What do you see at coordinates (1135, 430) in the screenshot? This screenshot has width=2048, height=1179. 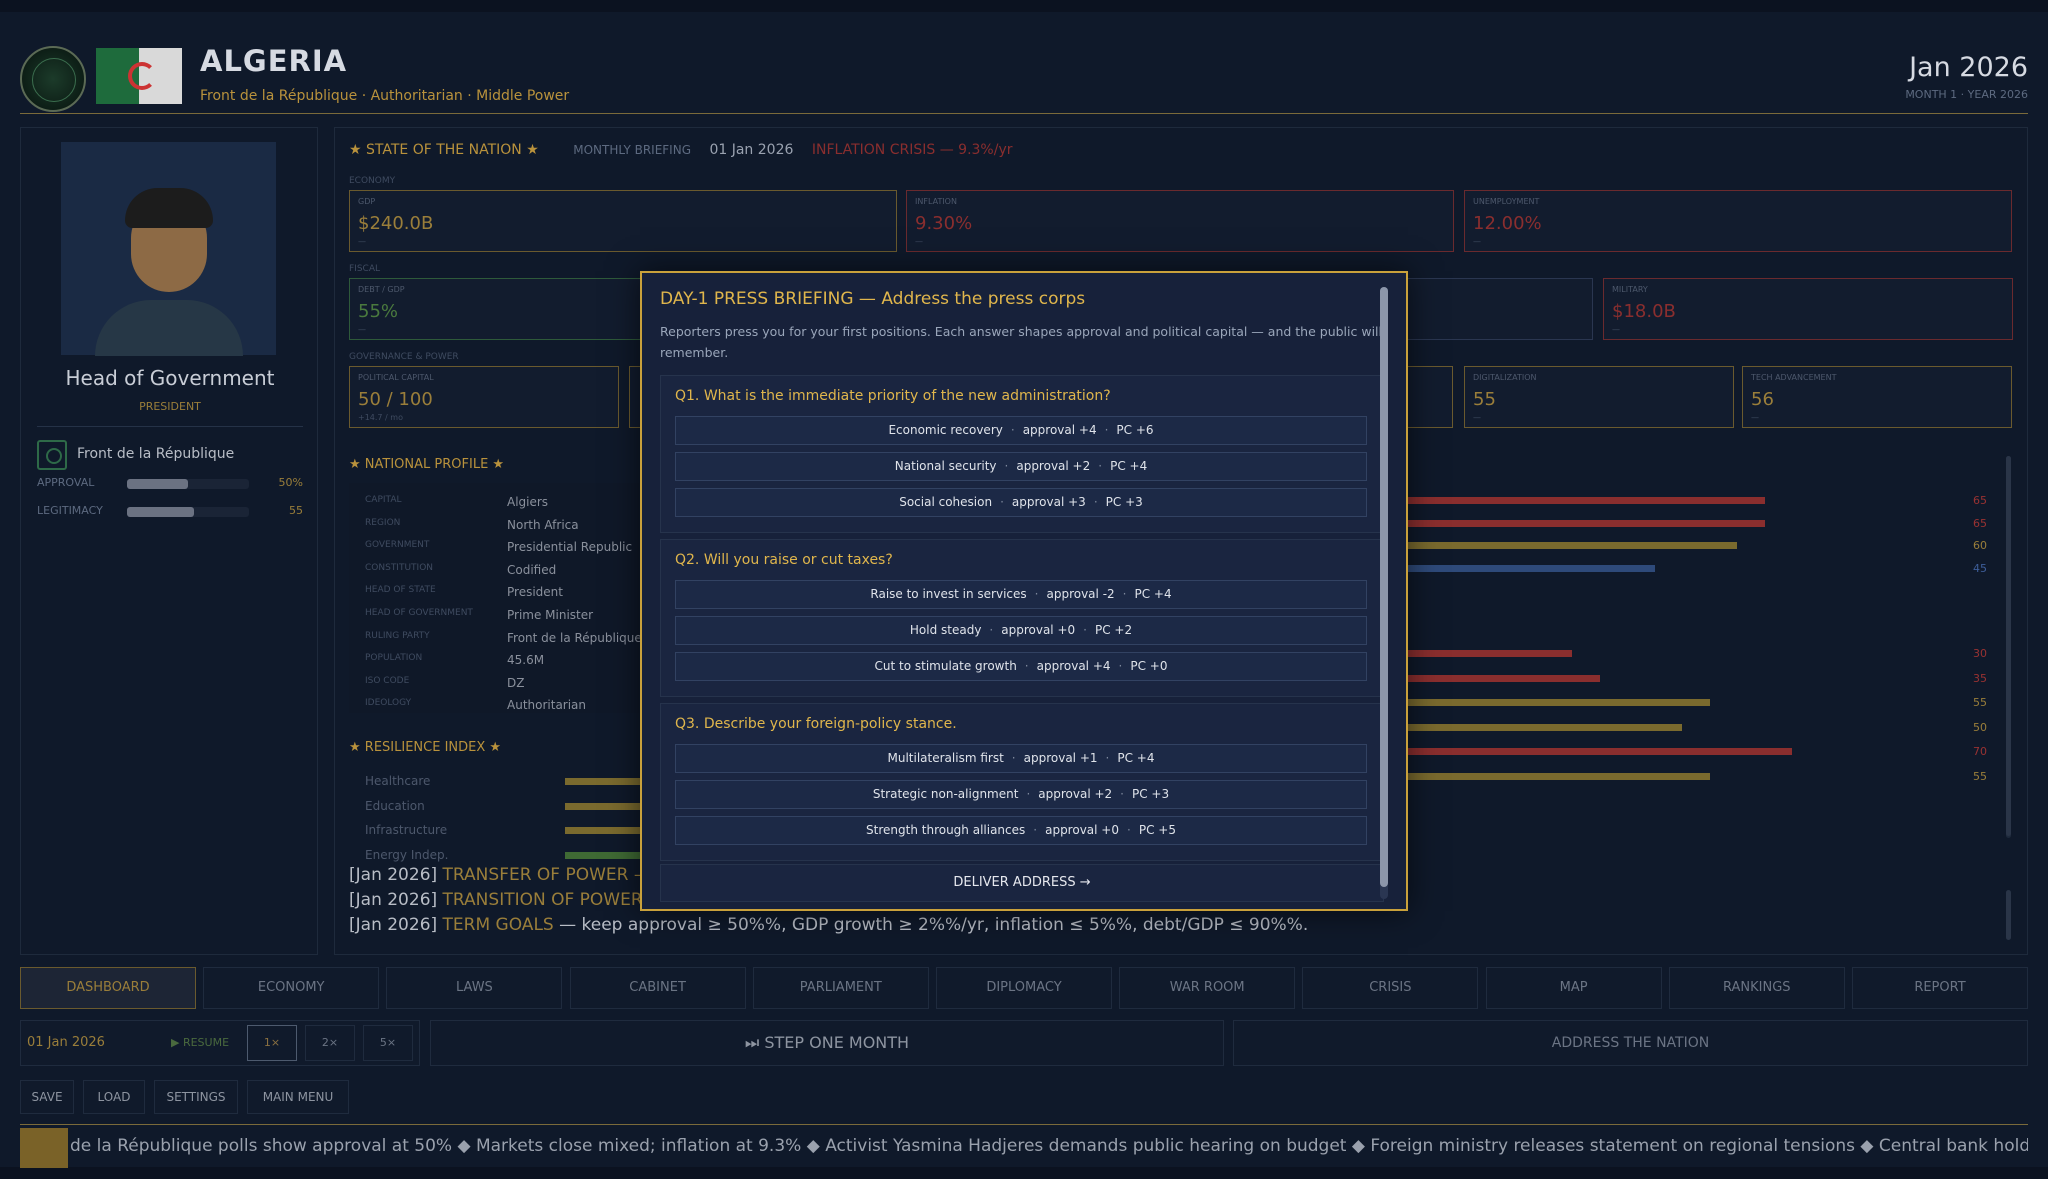 I see `option-pc: PC +6` at bounding box center [1135, 430].